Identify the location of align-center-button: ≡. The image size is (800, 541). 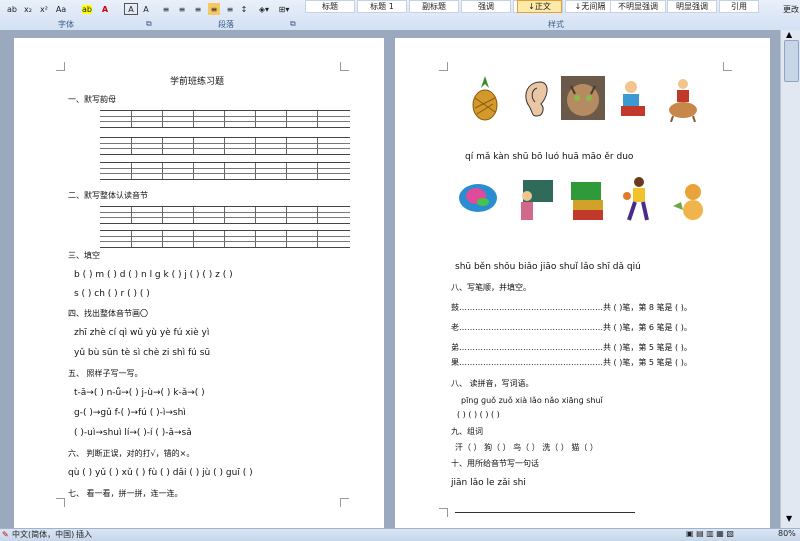
(182, 9).